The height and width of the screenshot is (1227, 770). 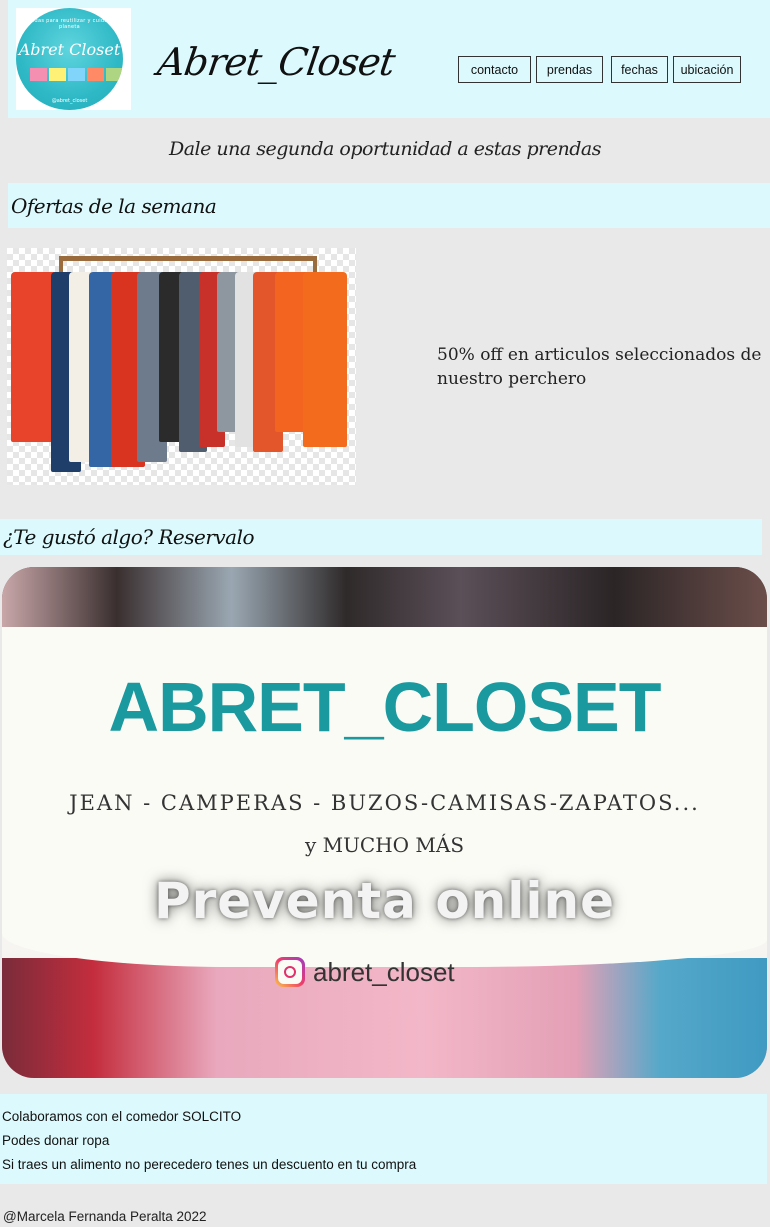 I want to click on nav-fechas-button: fechas, so click(x=639, y=69).